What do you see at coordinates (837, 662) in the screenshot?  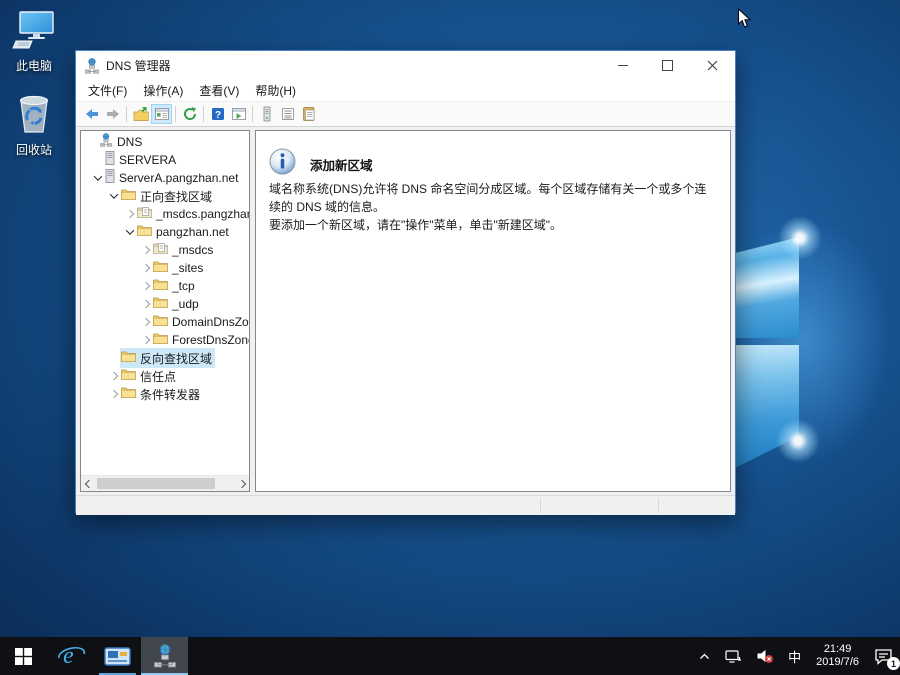 I see `clock-date: 2019/7/6` at bounding box center [837, 662].